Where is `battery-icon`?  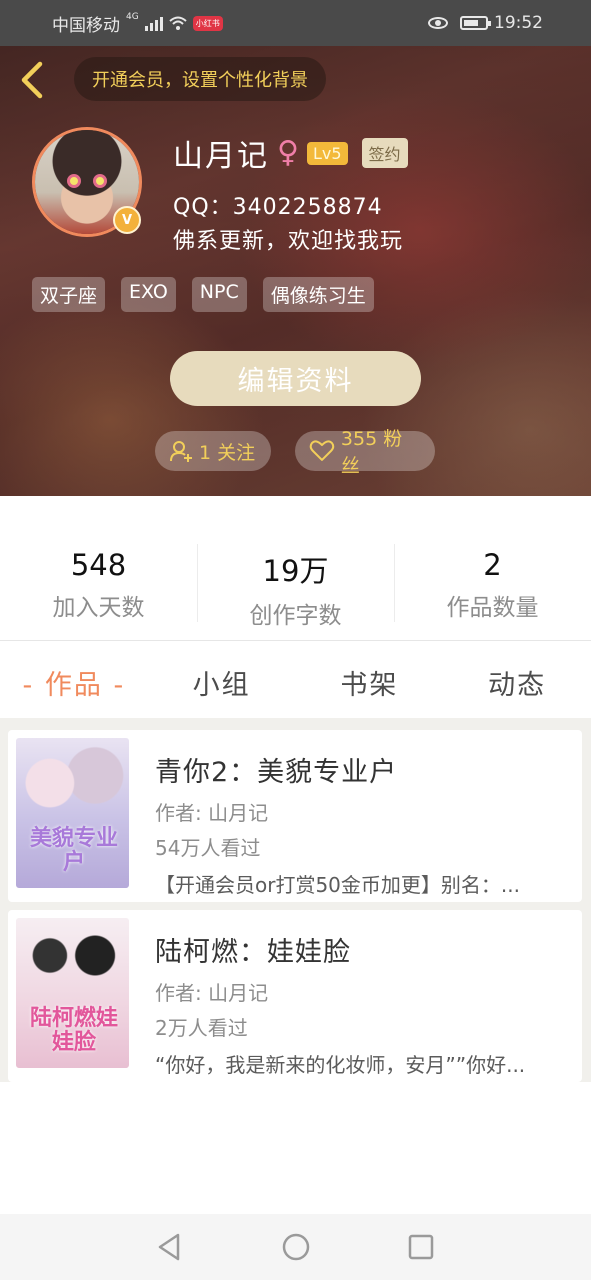 battery-icon is located at coordinates (475, 23).